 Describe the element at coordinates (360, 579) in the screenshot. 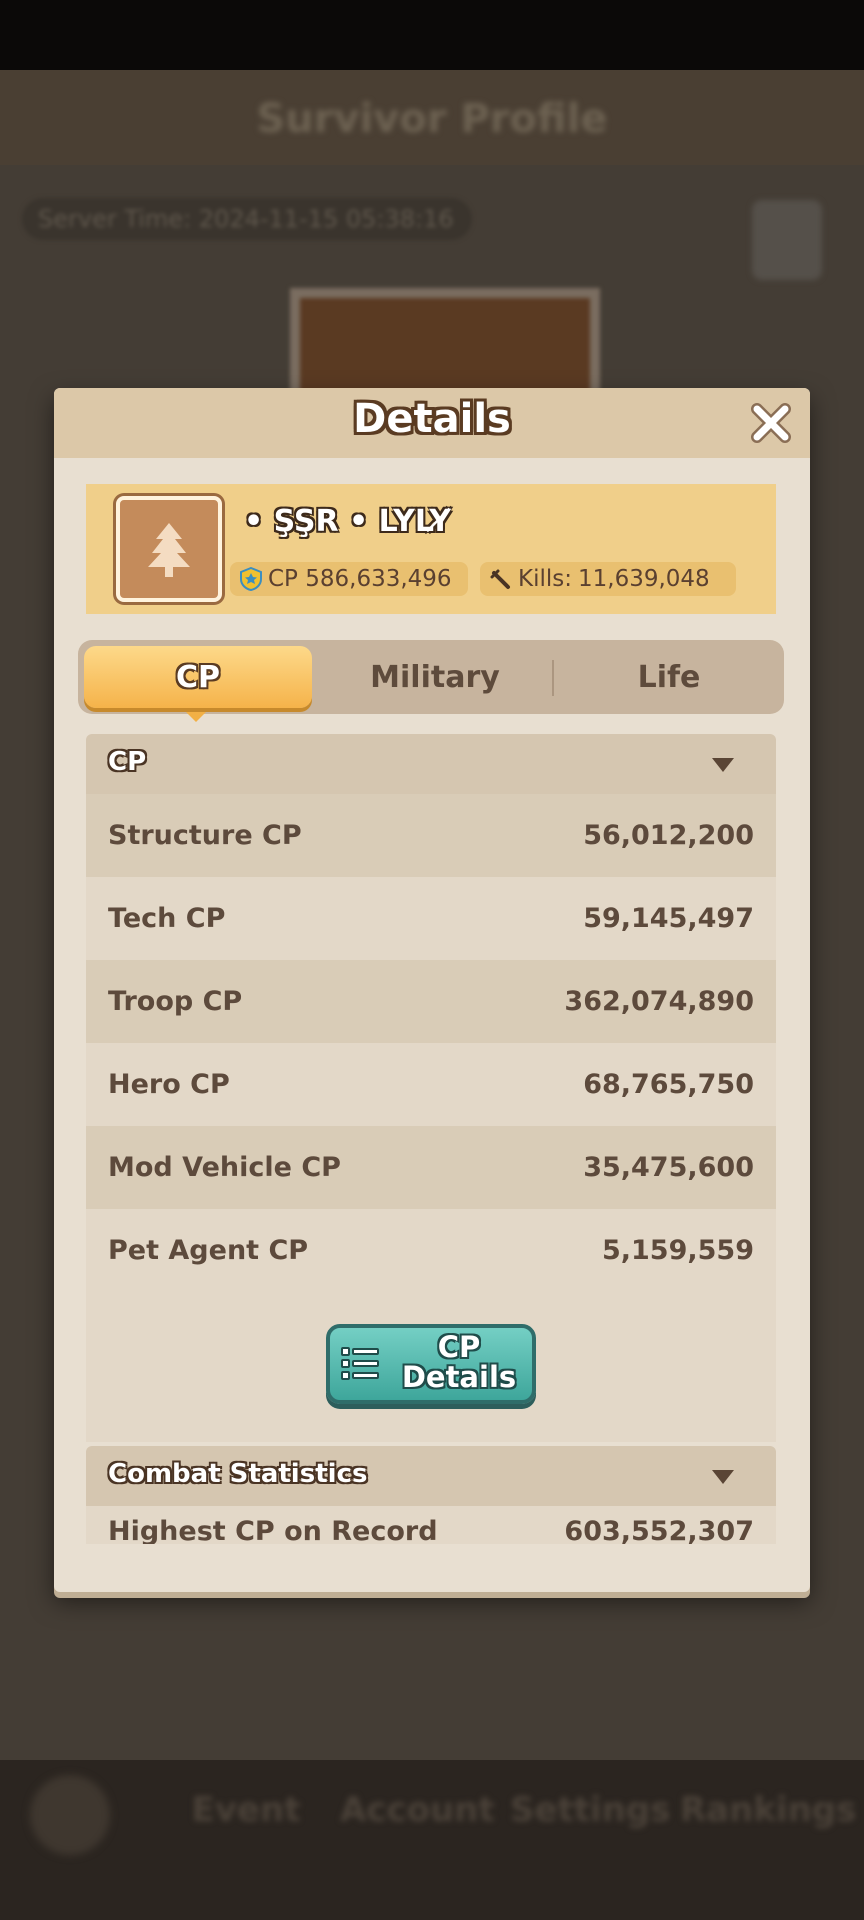

I see `cp-total: CP 586,633,496` at that location.